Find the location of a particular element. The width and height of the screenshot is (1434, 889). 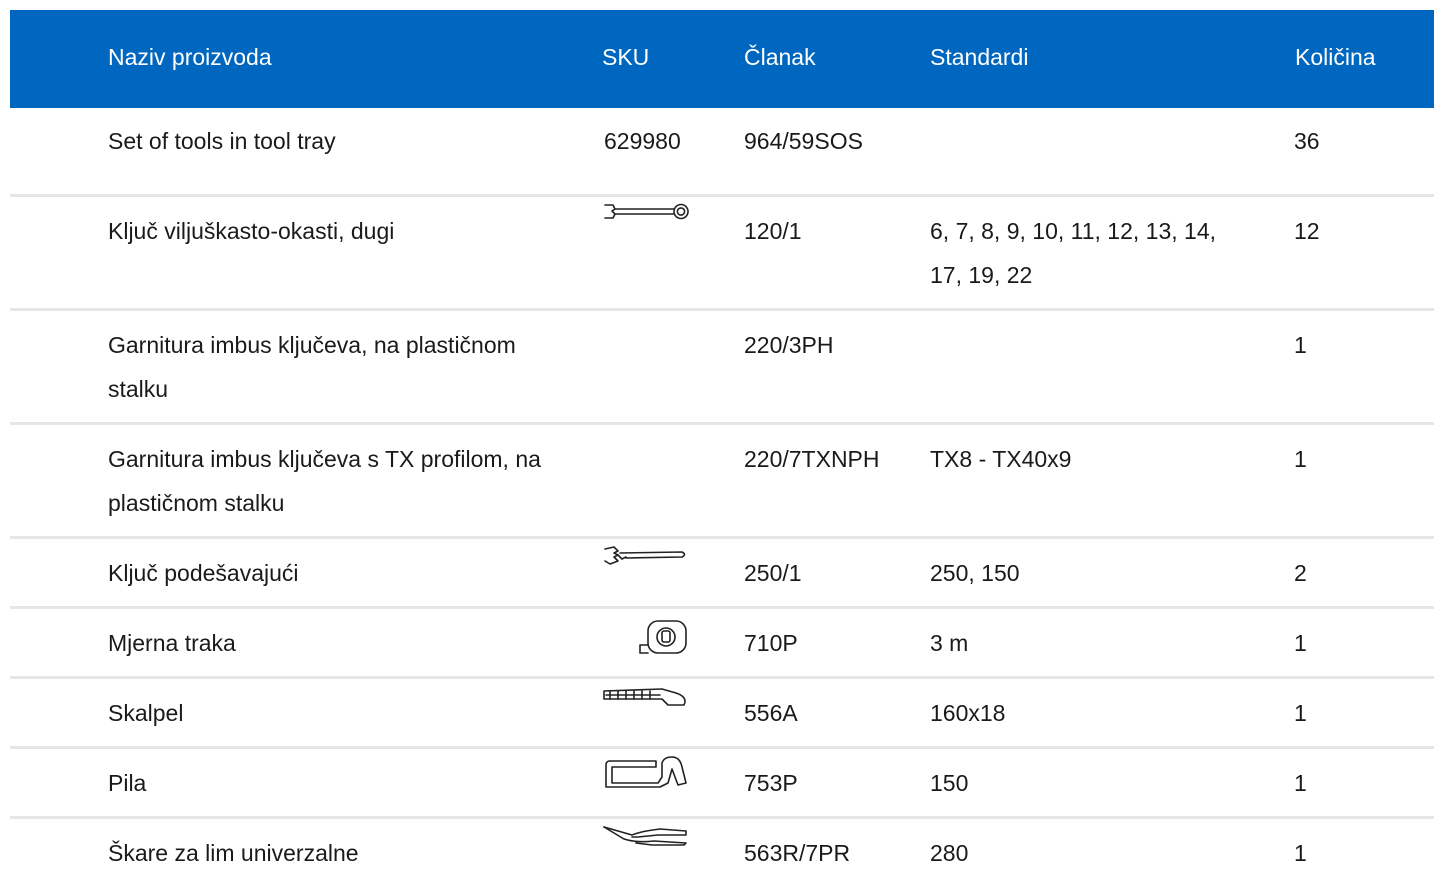

table-row: Skalpel 556A 160x18 1 is located at coordinates (722, 714).